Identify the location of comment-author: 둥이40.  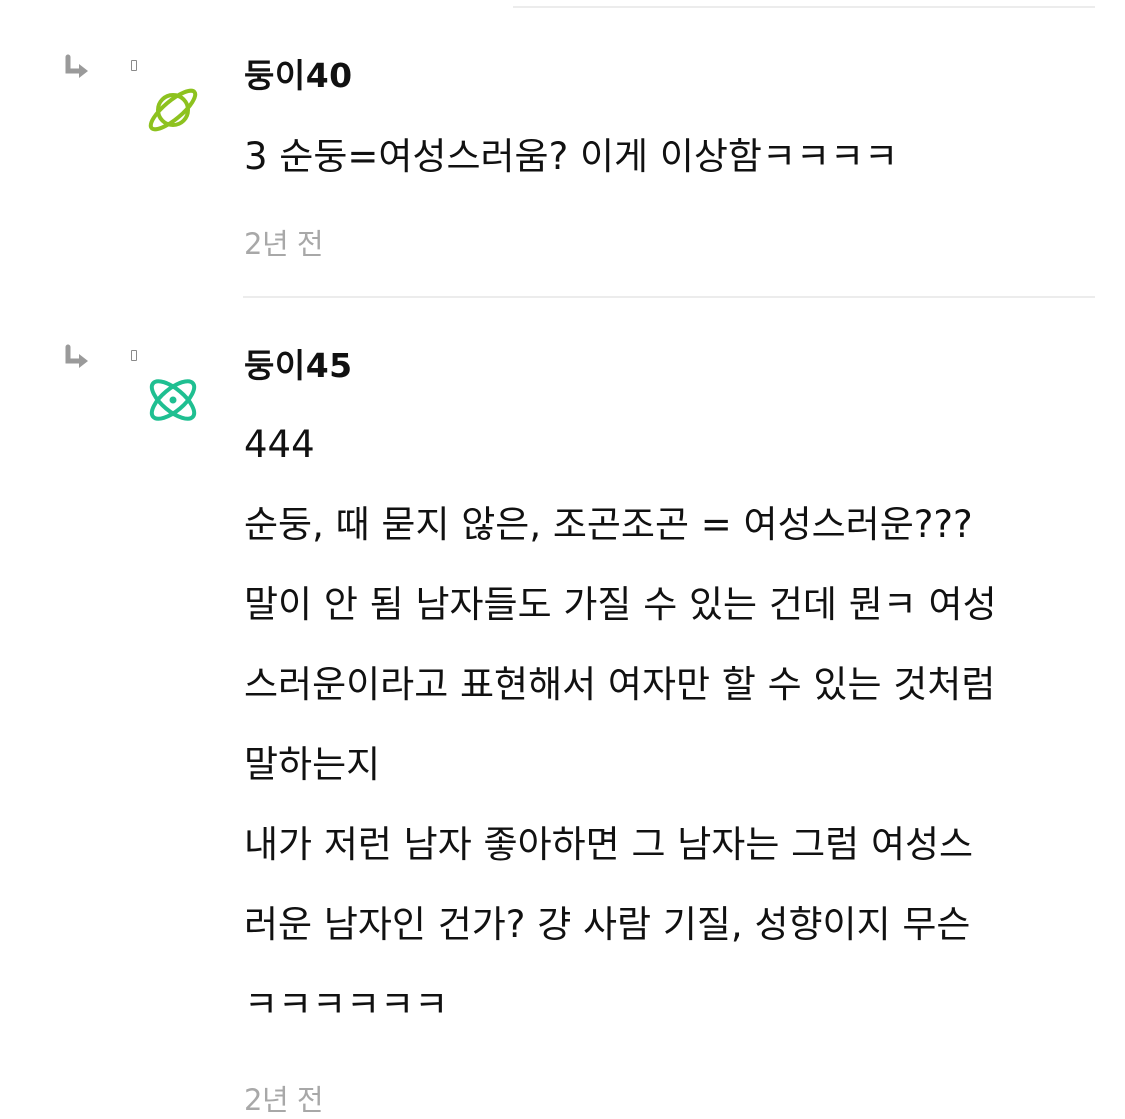
(298, 76).